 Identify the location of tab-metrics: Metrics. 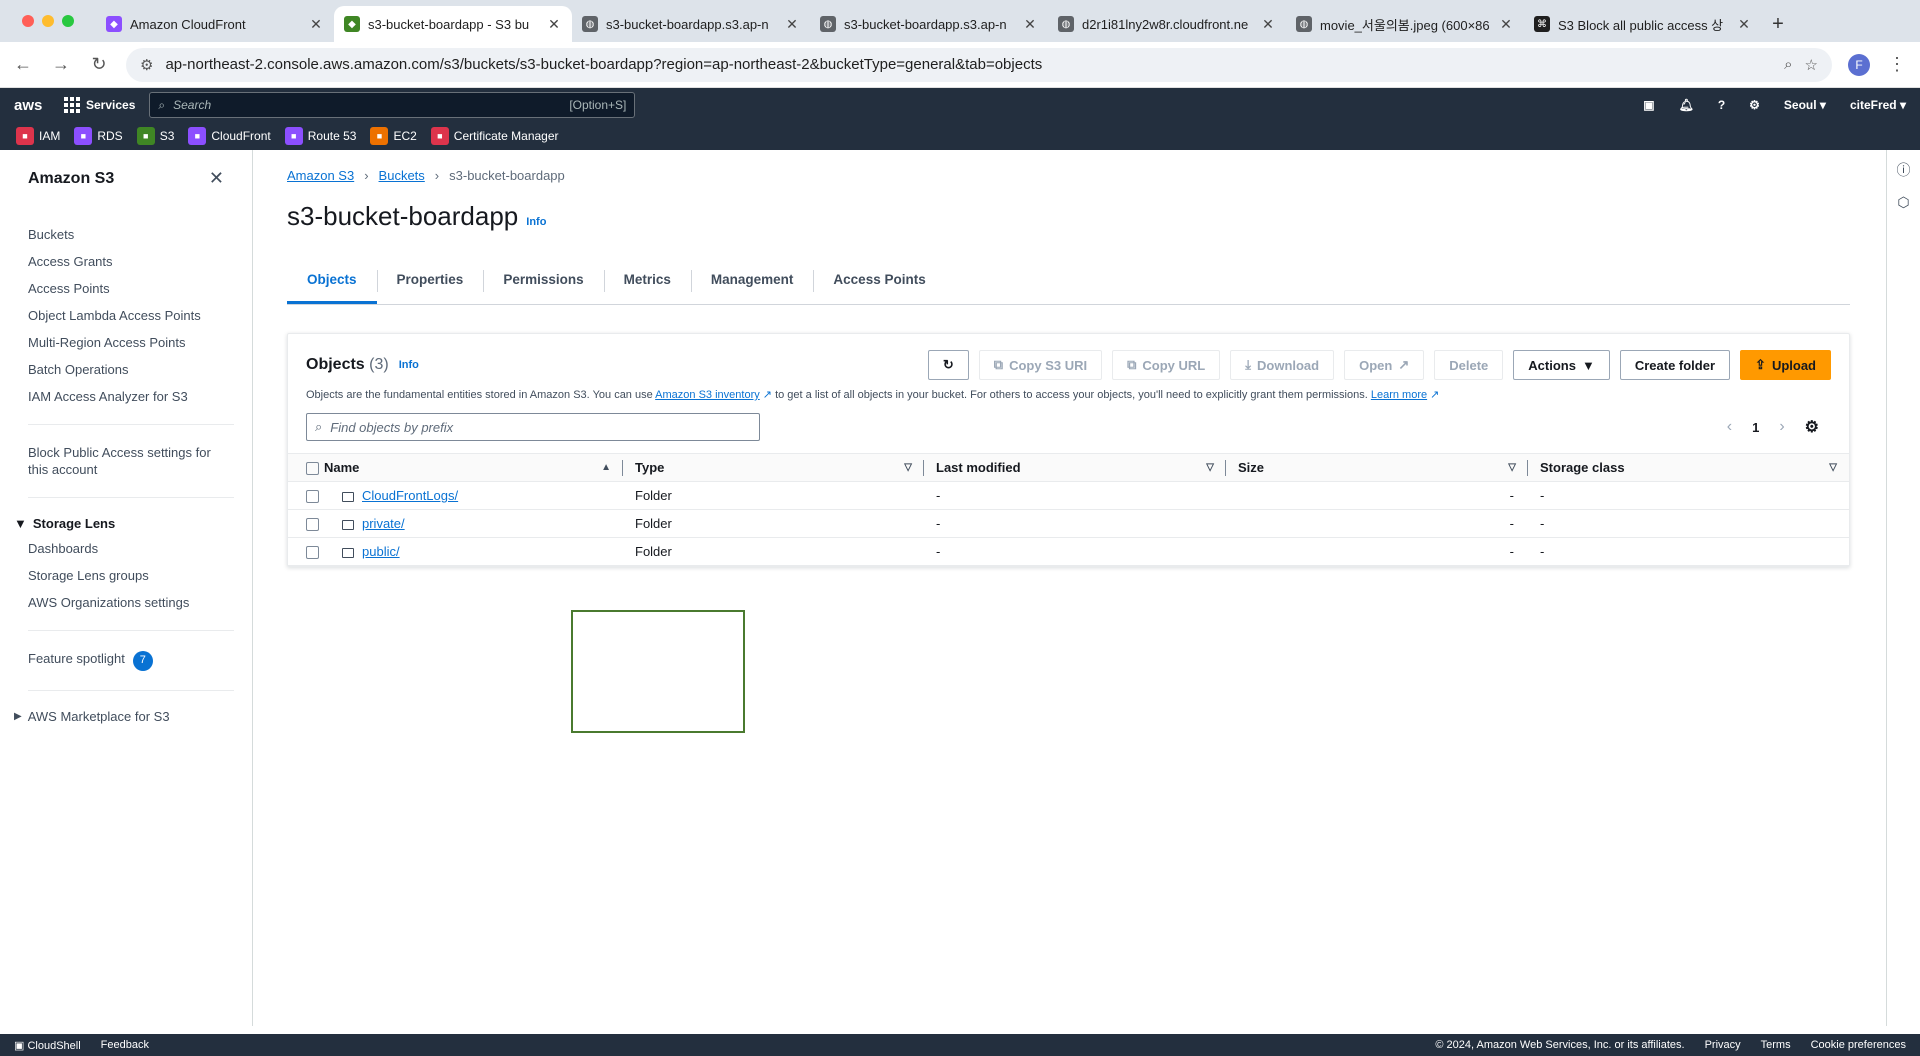
(647, 279).